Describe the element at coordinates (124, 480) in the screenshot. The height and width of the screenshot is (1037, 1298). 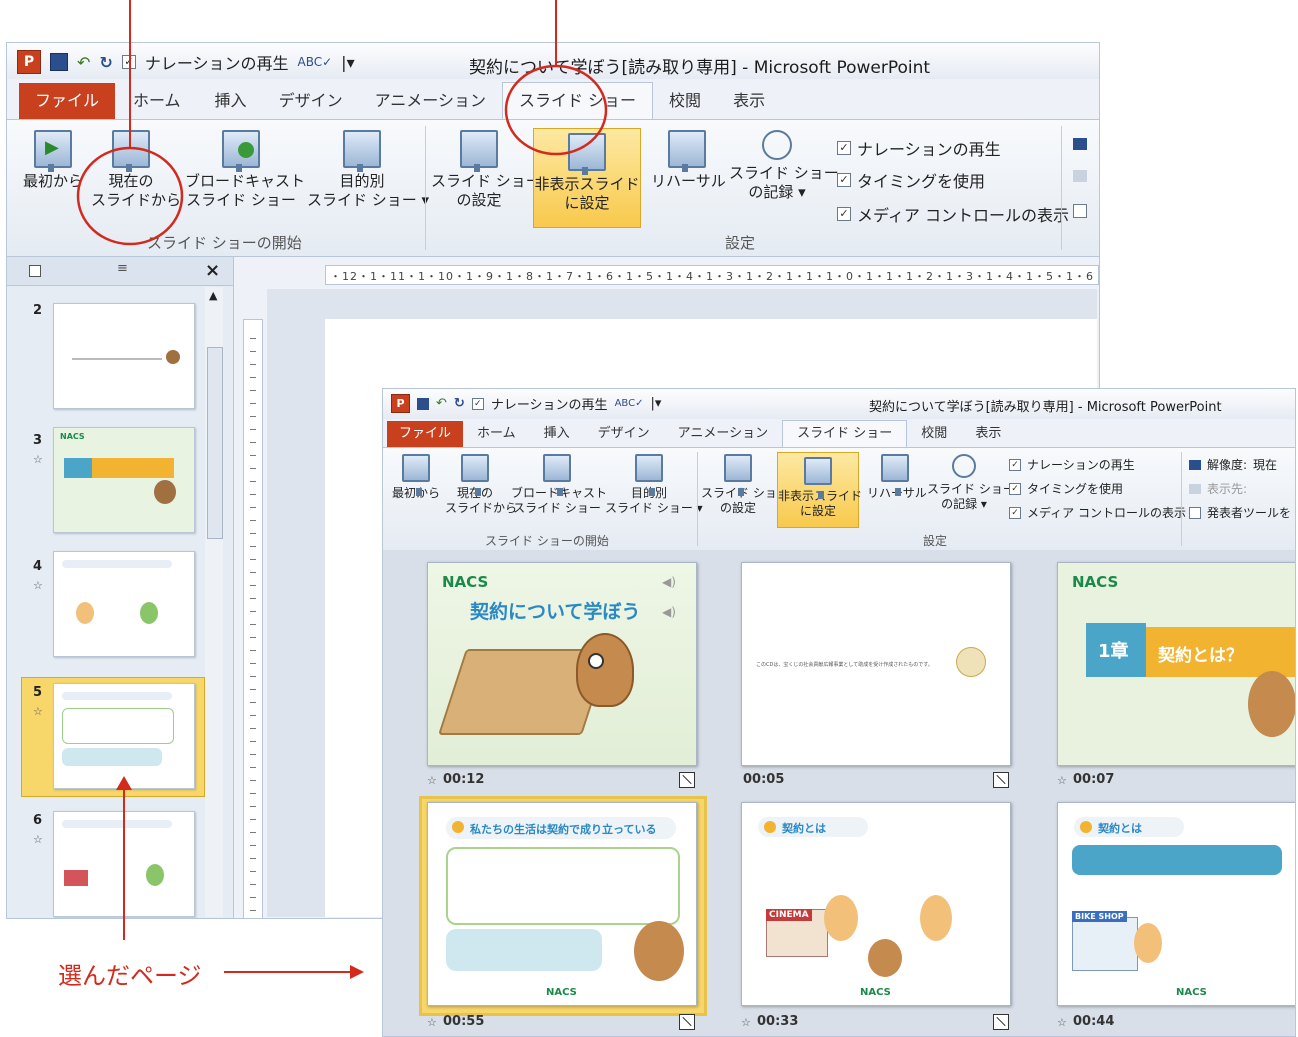
I see `thumbnail-slide-3: NACS` at that location.